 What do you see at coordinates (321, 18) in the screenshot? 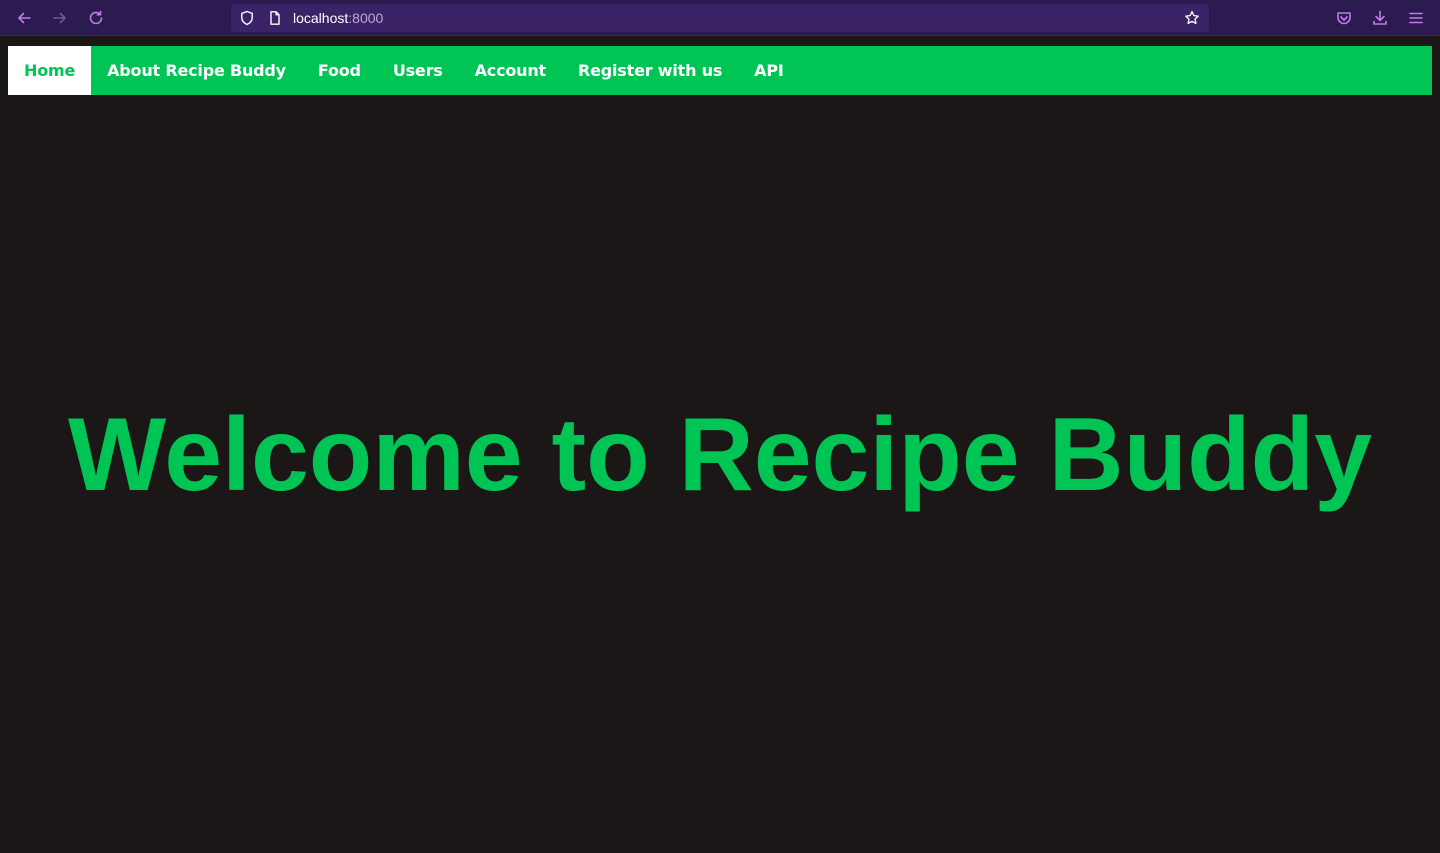
I see `url-host: localhost` at bounding box center [321, 18].